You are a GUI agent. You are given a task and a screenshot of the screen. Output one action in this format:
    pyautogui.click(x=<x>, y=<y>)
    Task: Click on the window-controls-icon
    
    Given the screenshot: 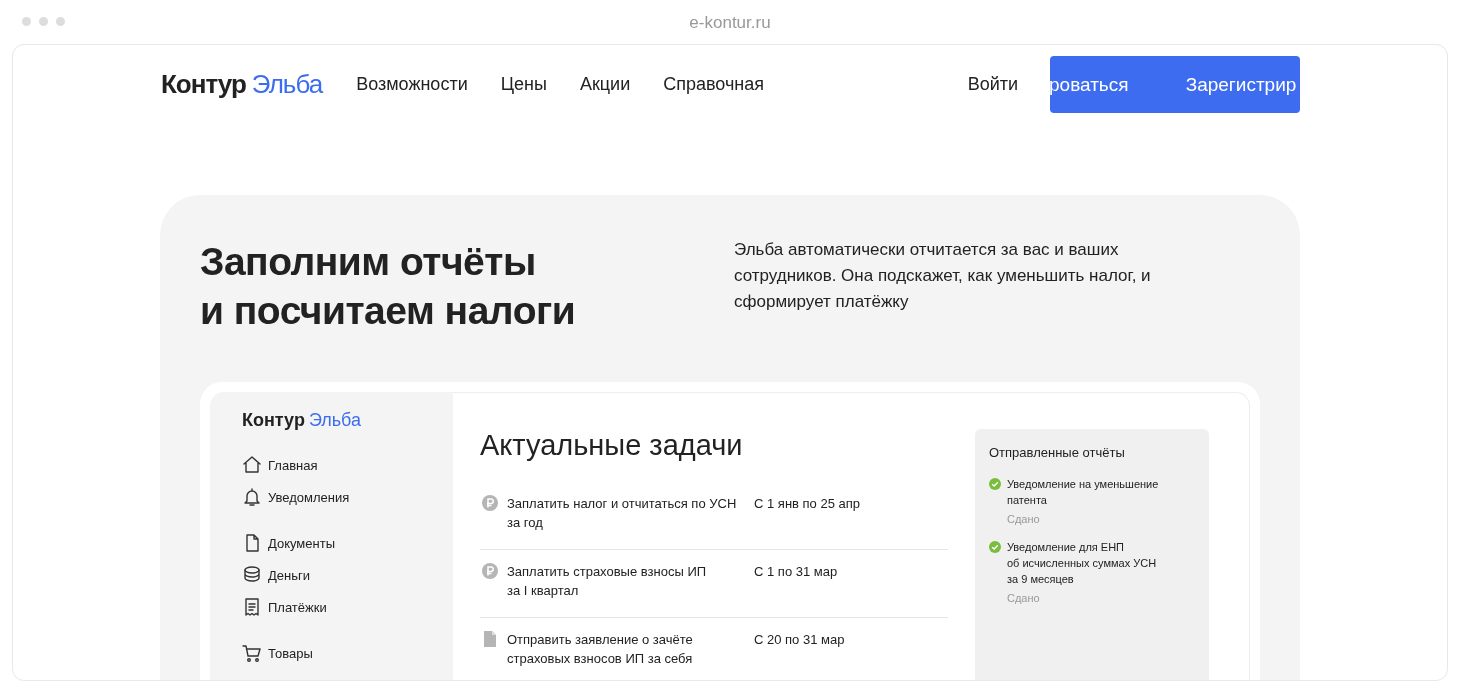 What is the action you would take?
    pyautogui.click(x=43, y=21)
    